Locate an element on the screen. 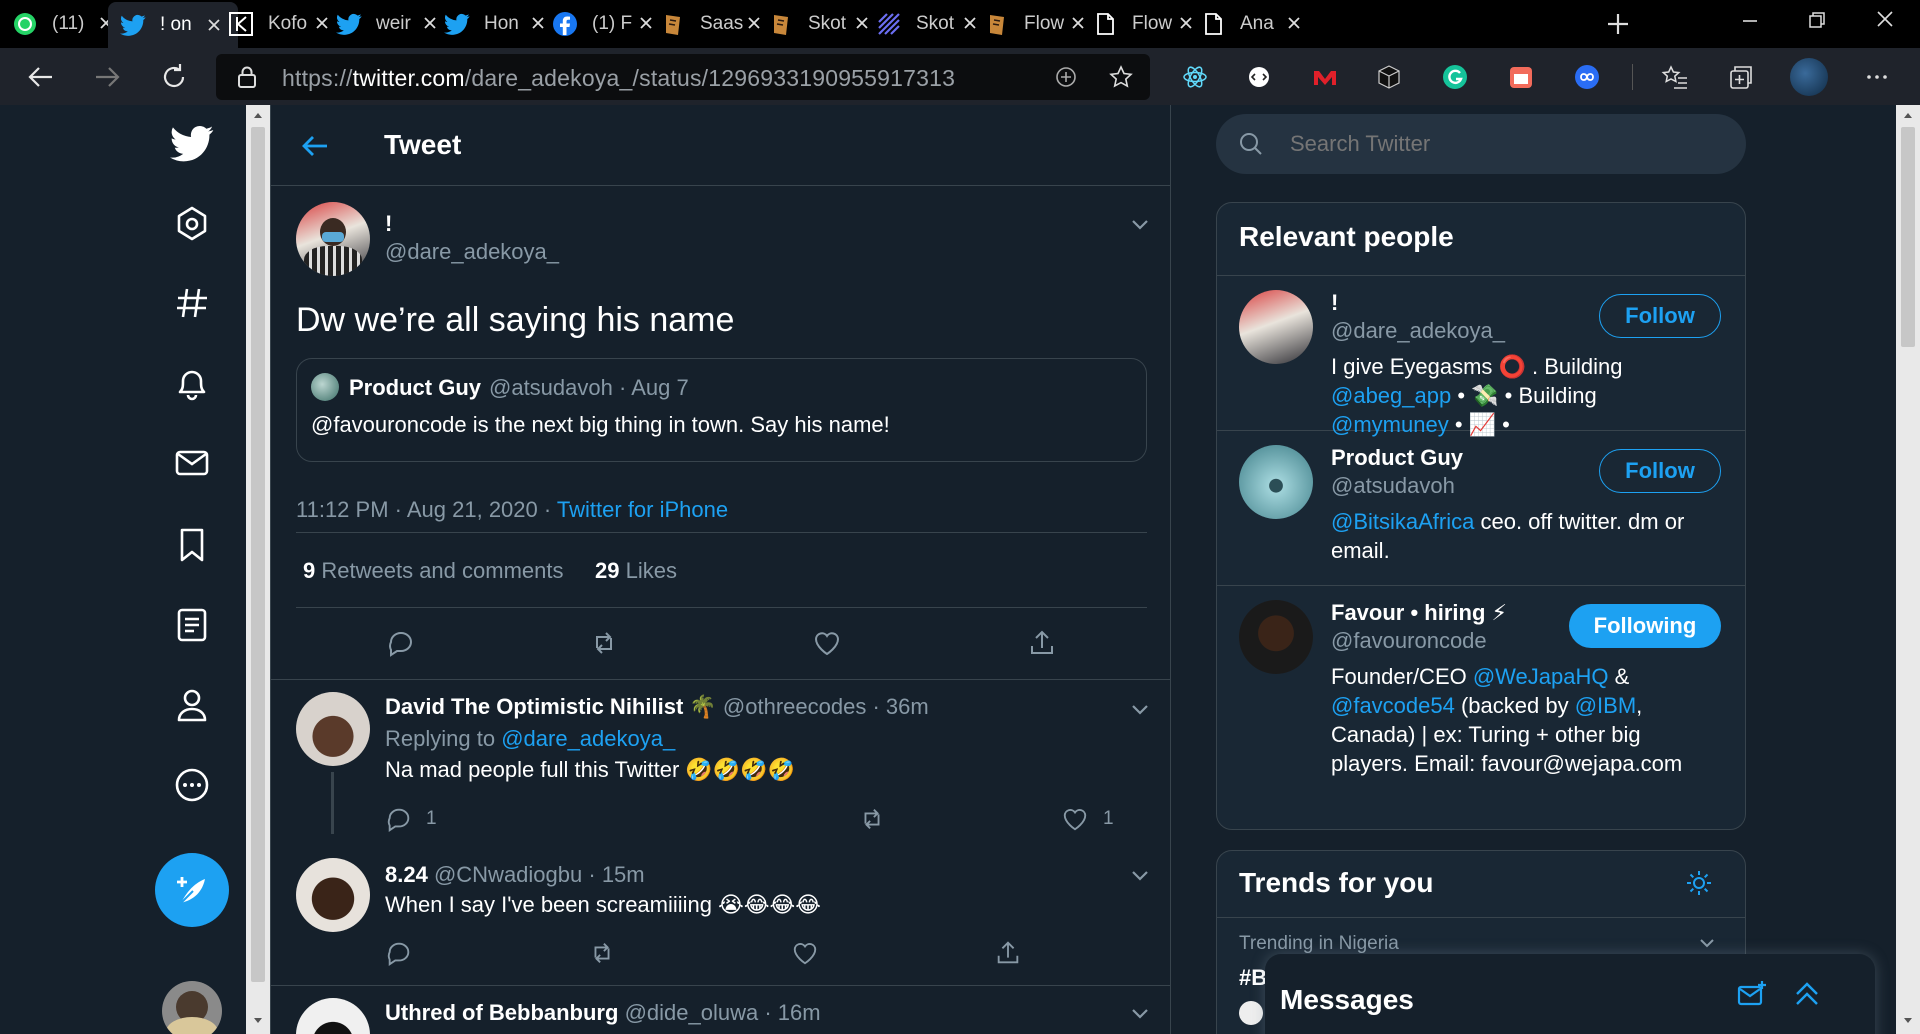 Image resolution: width=1920 pixels, height=1034 pixels. person-handle: @favouroncode is located at coordinates (1409, 641).